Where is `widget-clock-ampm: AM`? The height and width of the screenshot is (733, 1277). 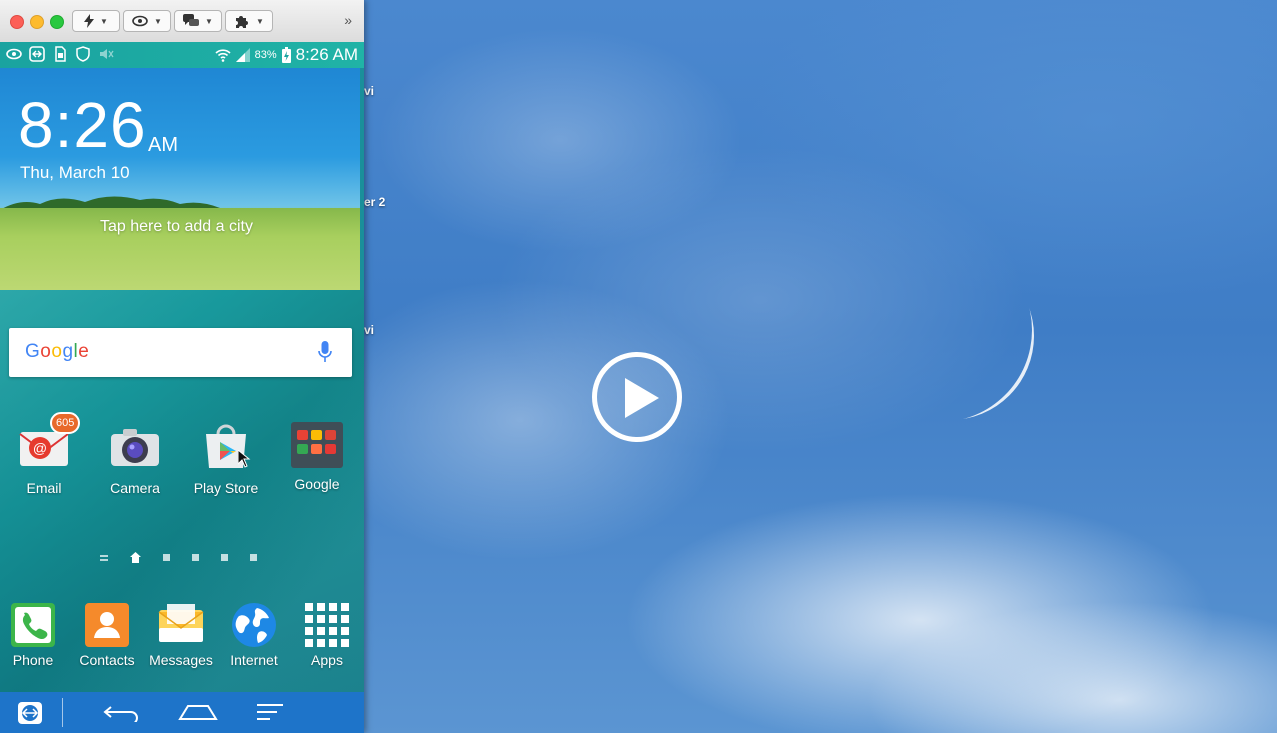
widget-clock-ampm: AM is located at coordinates (163, 145).